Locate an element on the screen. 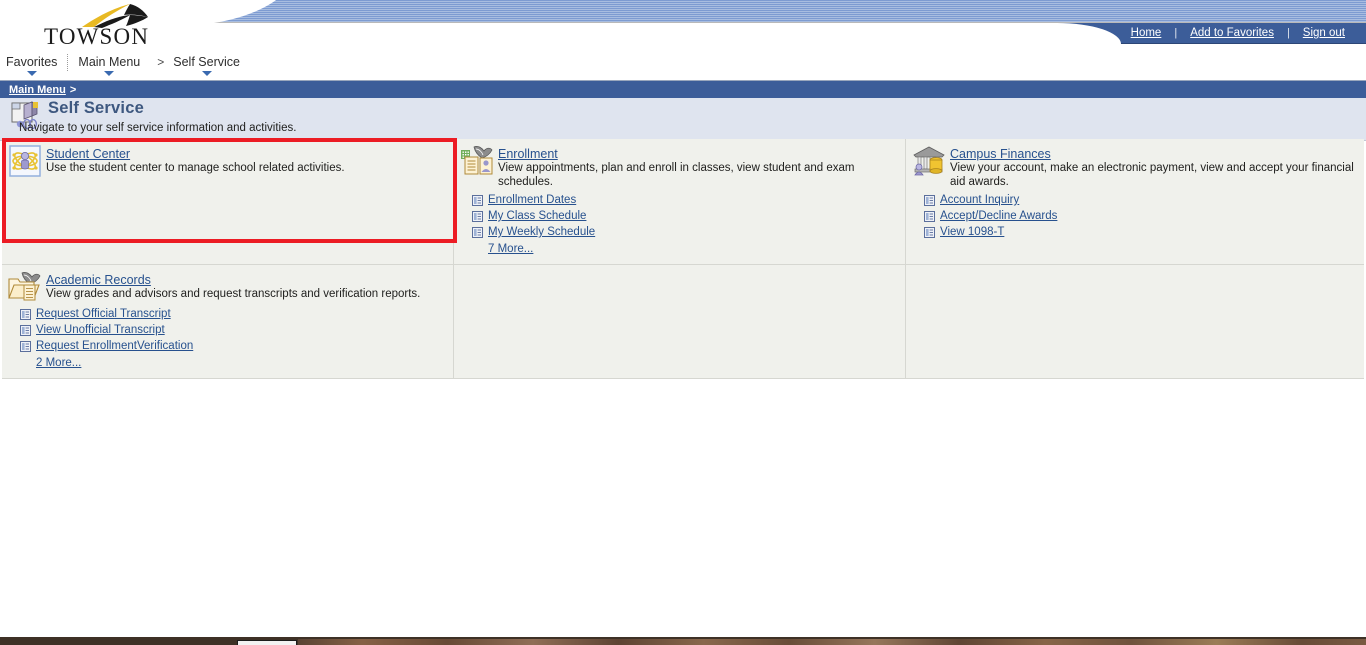 The height and width of the screenshot is (645, 1366). link-view-1098t: View 1098-T is located at coordinates (972, 232).